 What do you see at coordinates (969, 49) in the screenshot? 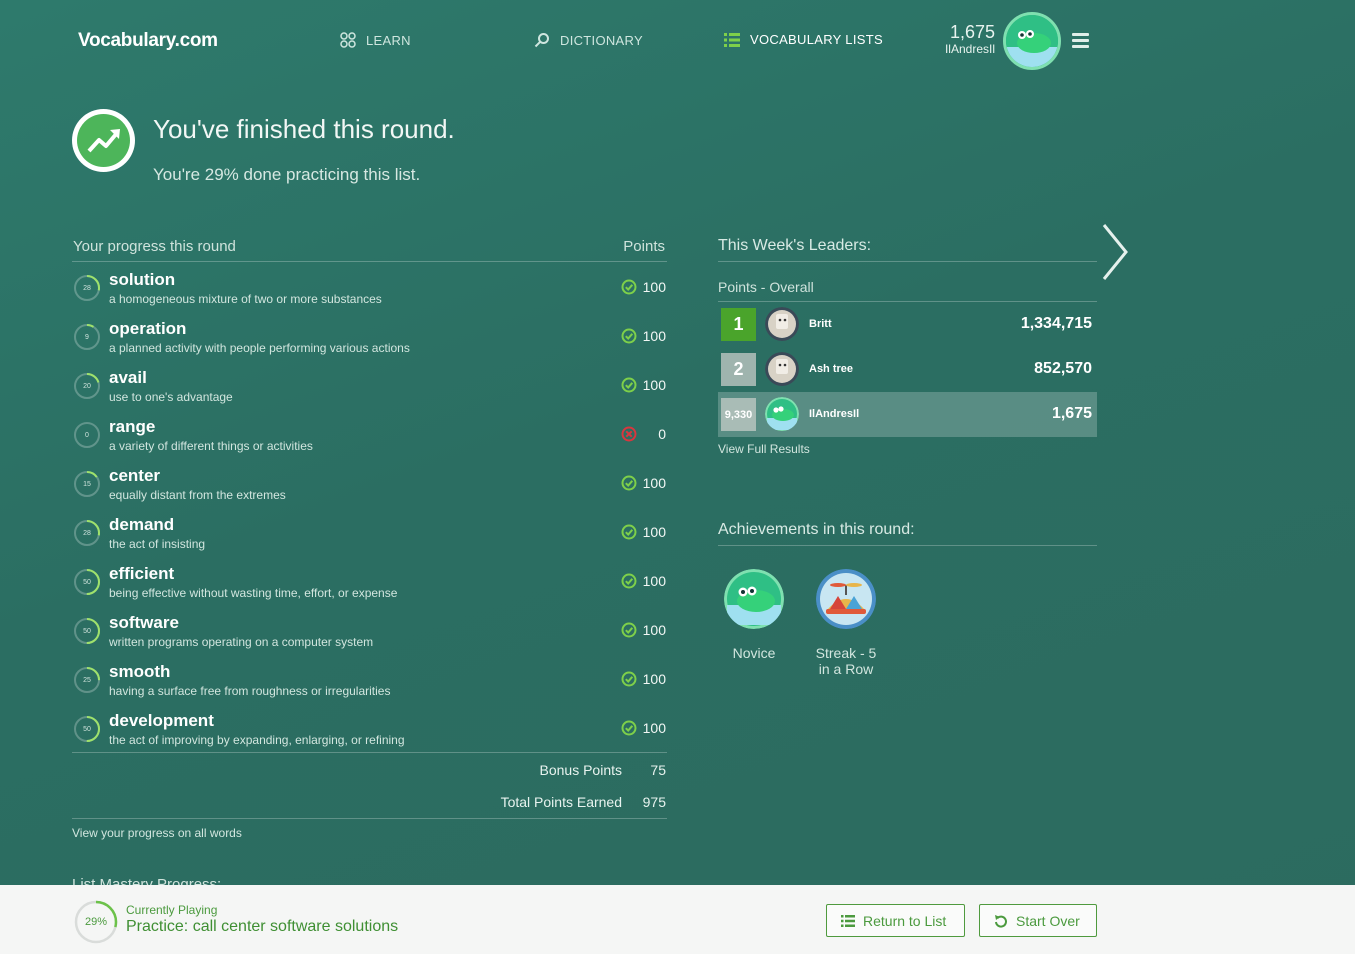
I see `user-name: IlAndresIl` at bounding box center [969, 49].